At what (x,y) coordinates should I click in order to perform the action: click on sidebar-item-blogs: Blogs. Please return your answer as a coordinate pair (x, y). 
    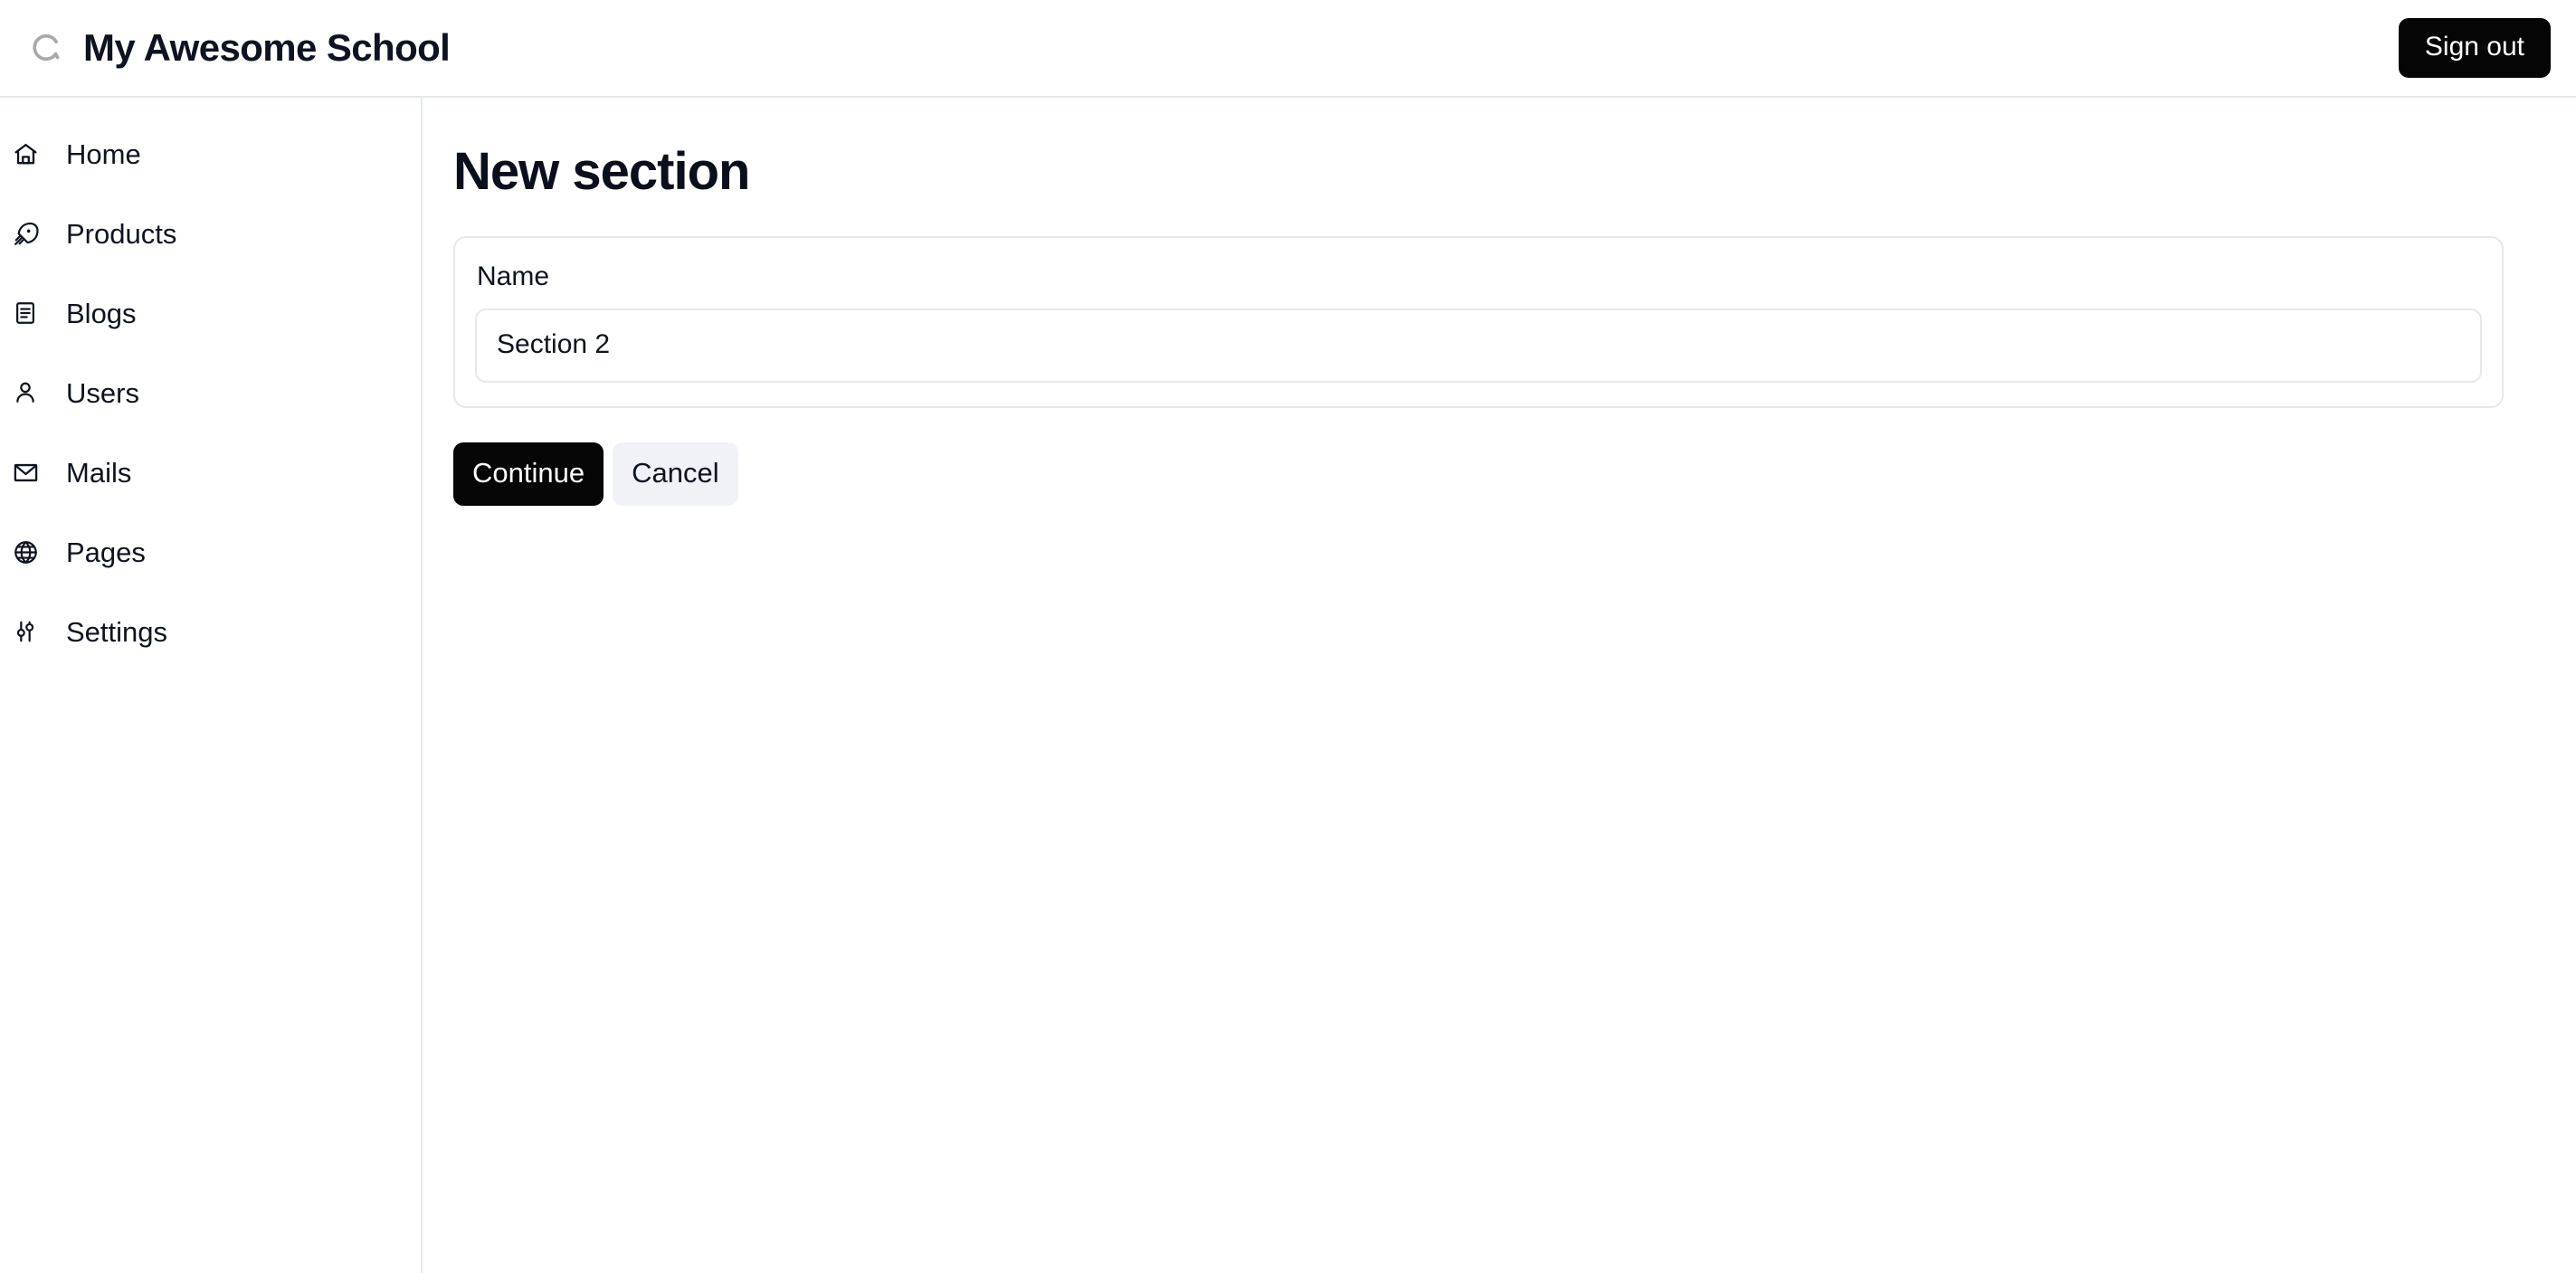
    Looking at the image, I should click on (211, 313).